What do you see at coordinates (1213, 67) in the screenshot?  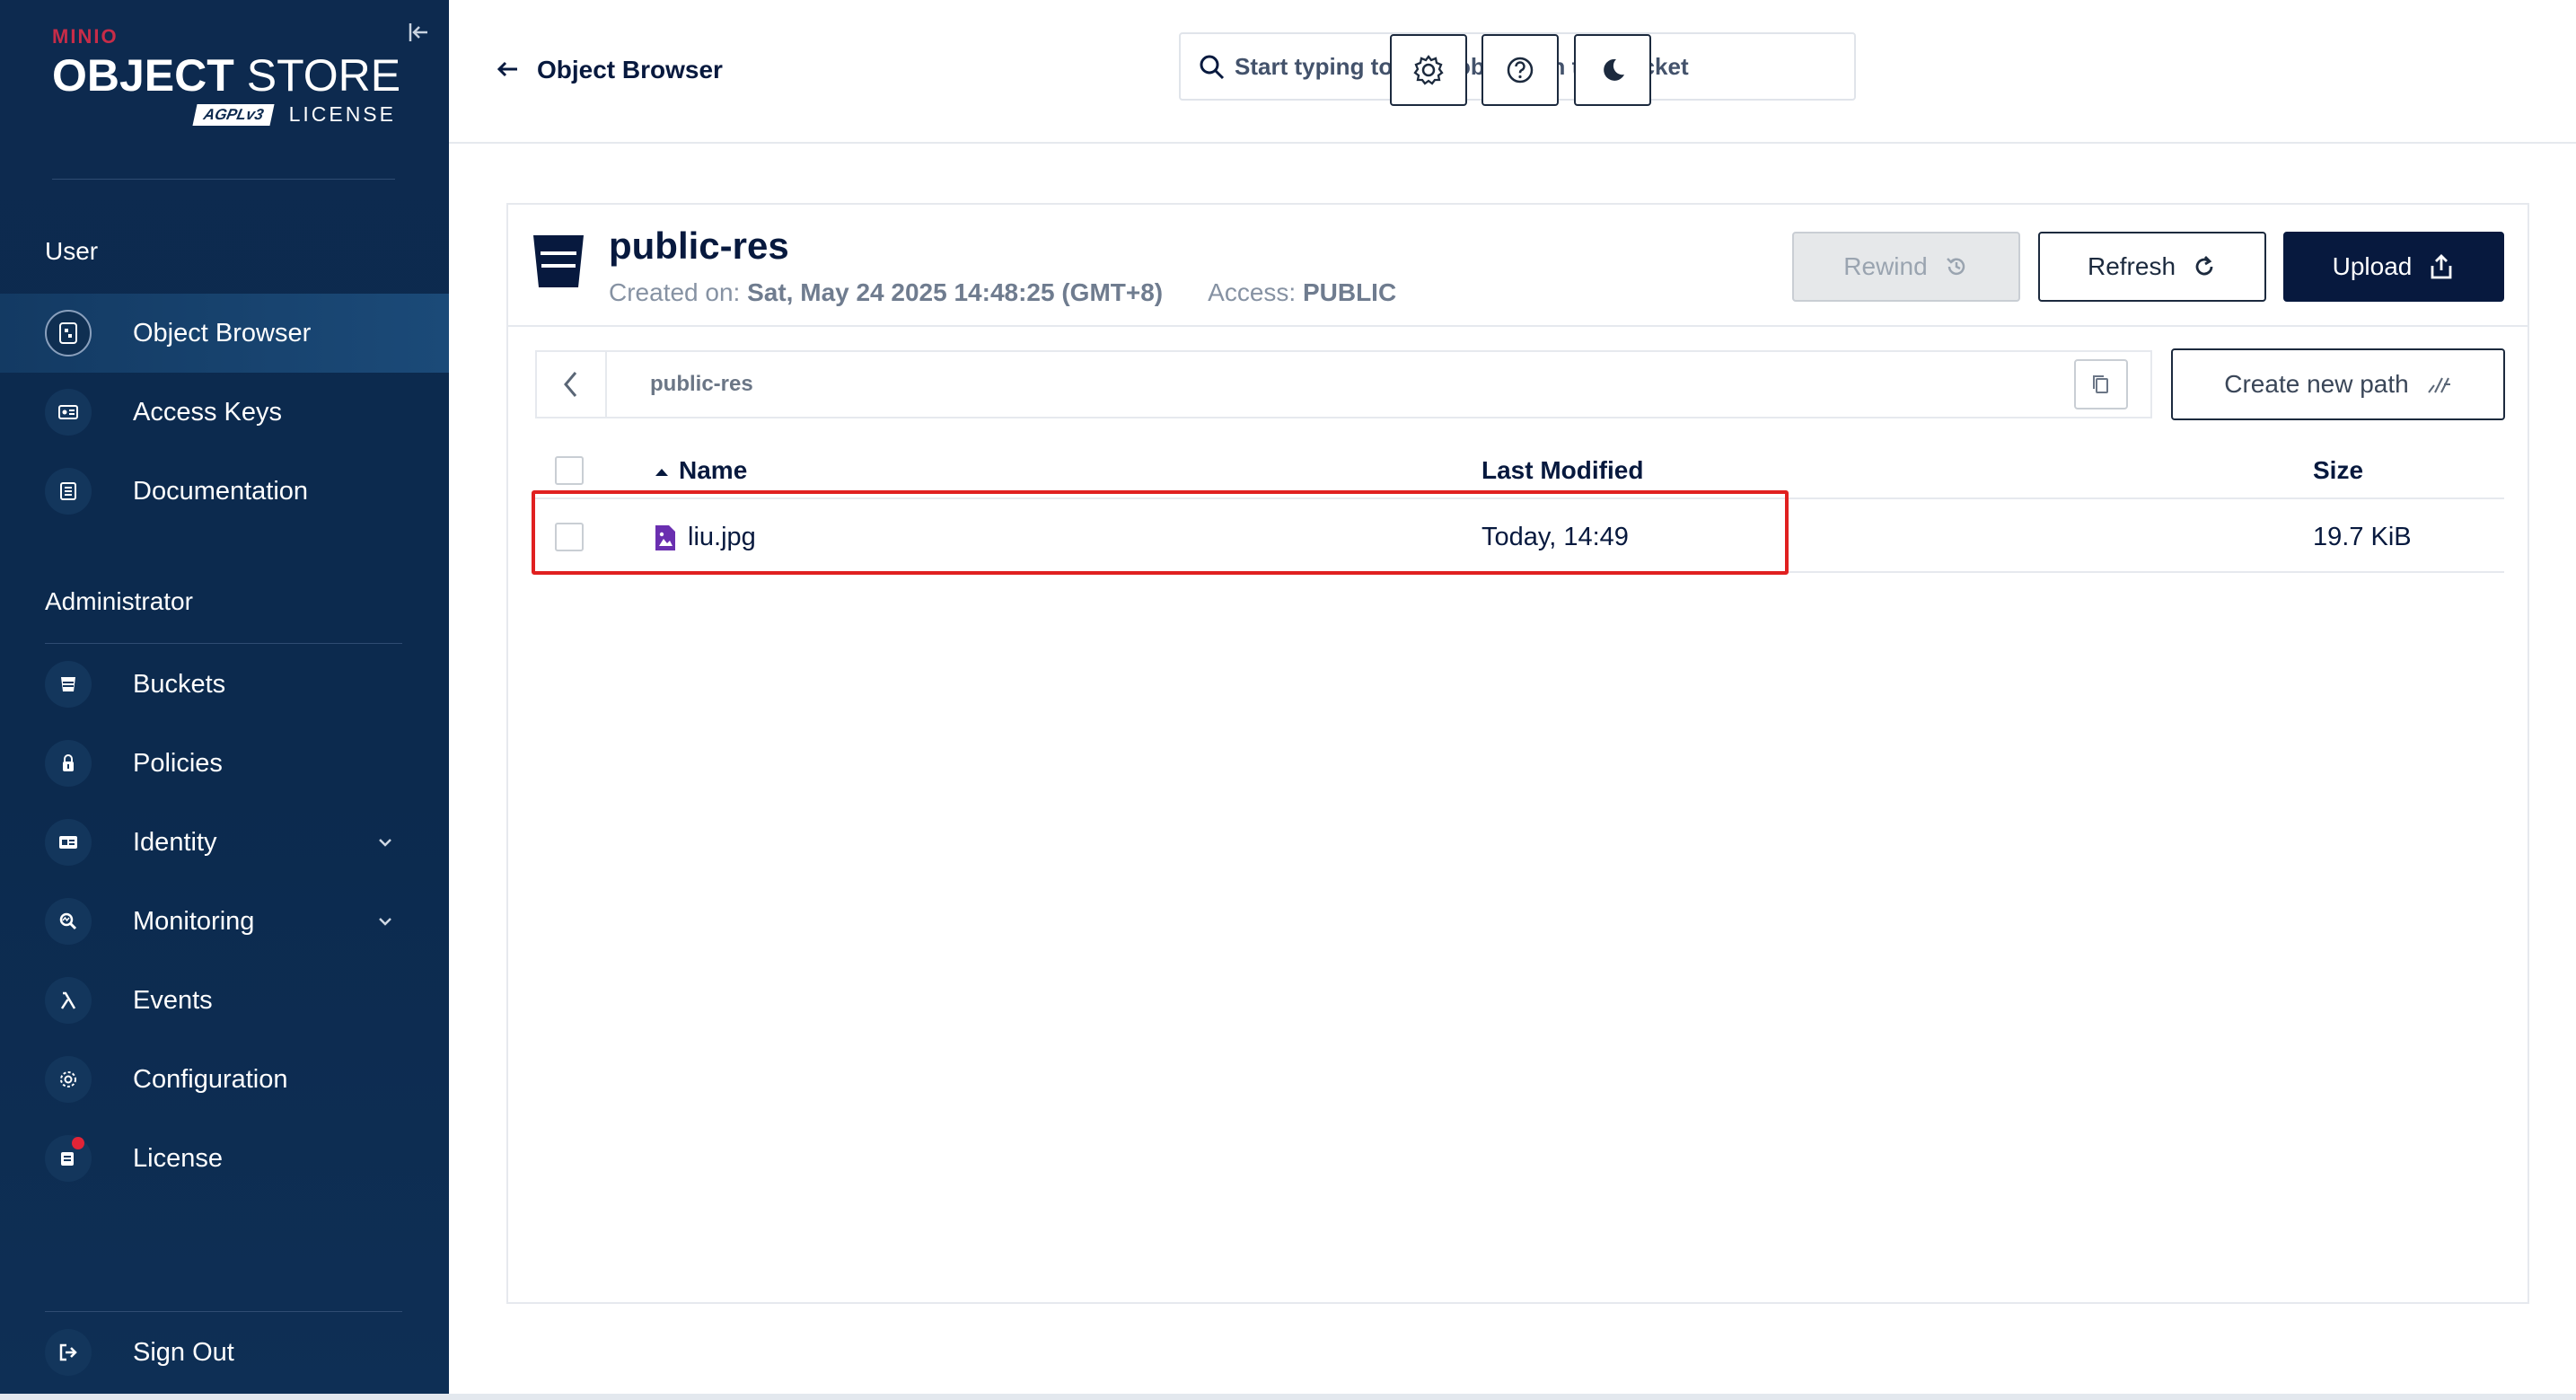 I see `search-icon` at bounding box center [1213, 67].